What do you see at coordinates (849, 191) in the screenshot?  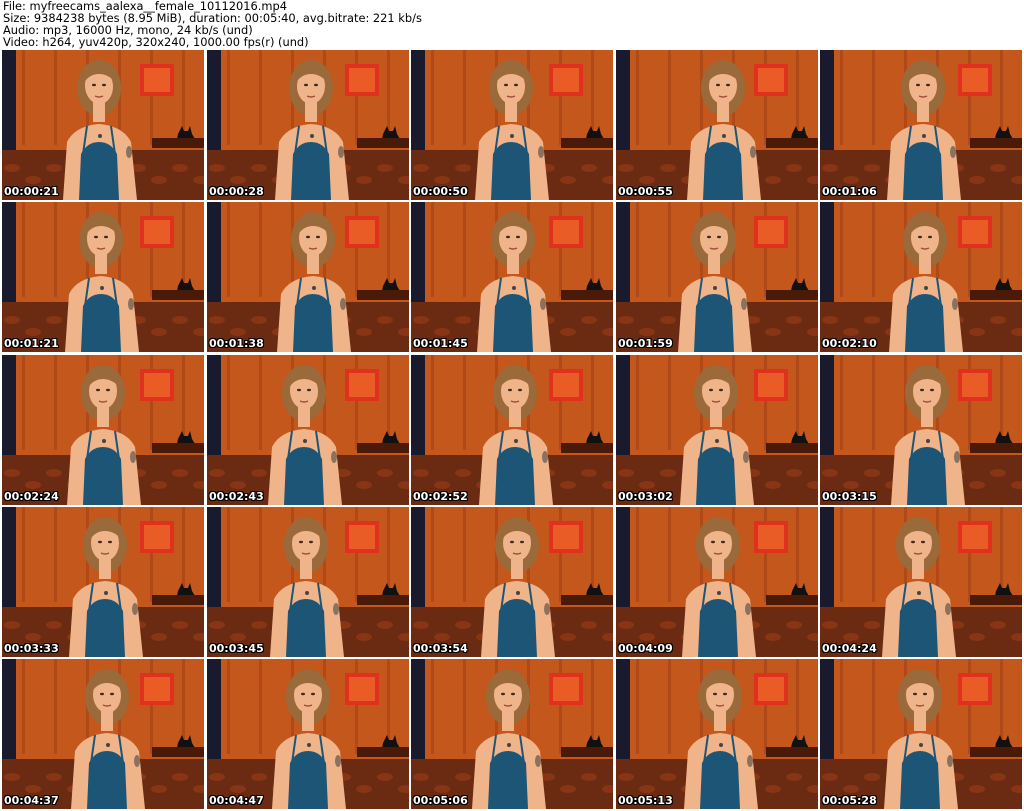 I see `thumbnail-timestamp: 00:01:06` at bounding box center [849, 191].